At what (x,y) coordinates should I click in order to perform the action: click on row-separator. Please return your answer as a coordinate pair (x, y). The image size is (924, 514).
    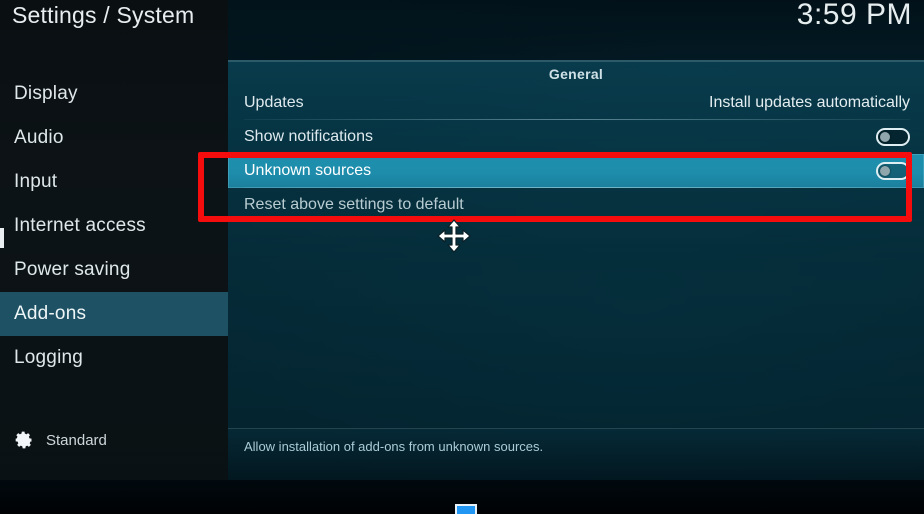
    Looking at the image, I should click on (577, 221).